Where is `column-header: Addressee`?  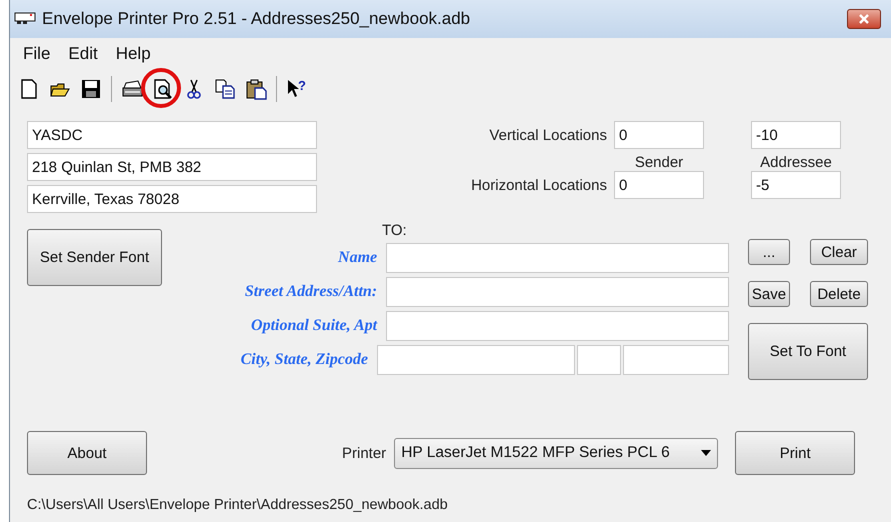
column-header: Addressee is located at coordinates (796, 162).